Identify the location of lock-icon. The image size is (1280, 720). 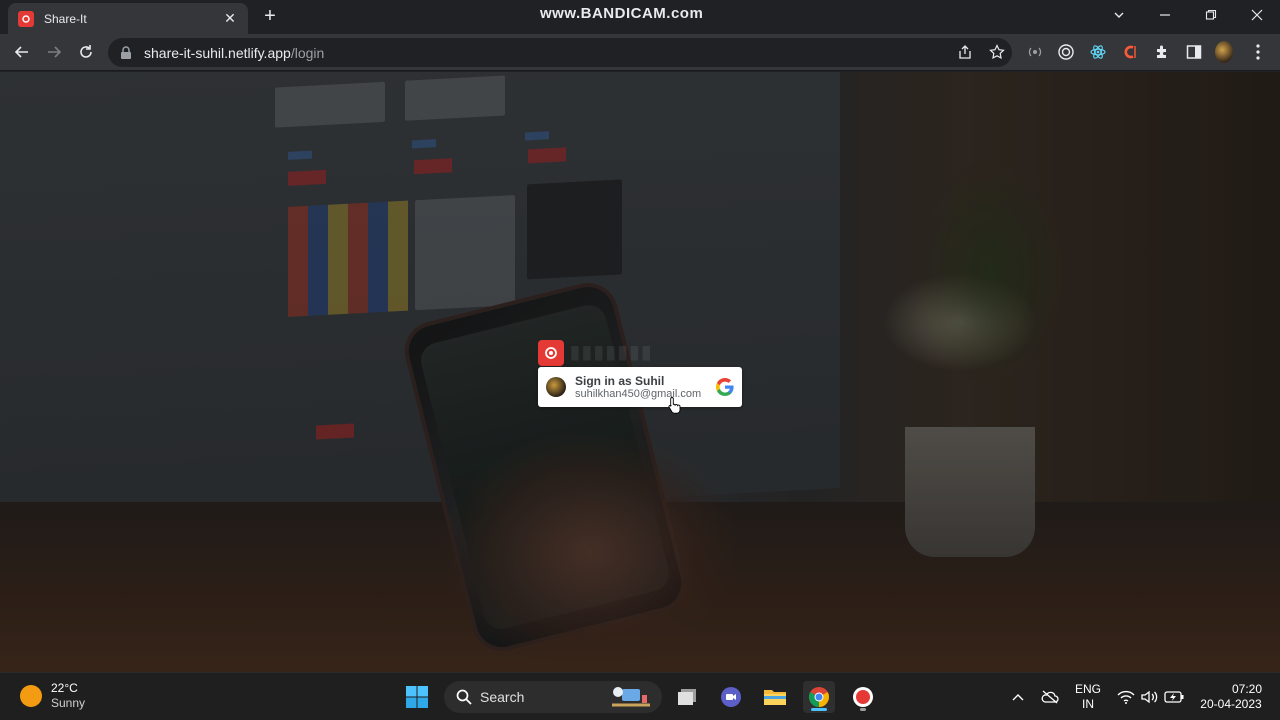
(126, 52).